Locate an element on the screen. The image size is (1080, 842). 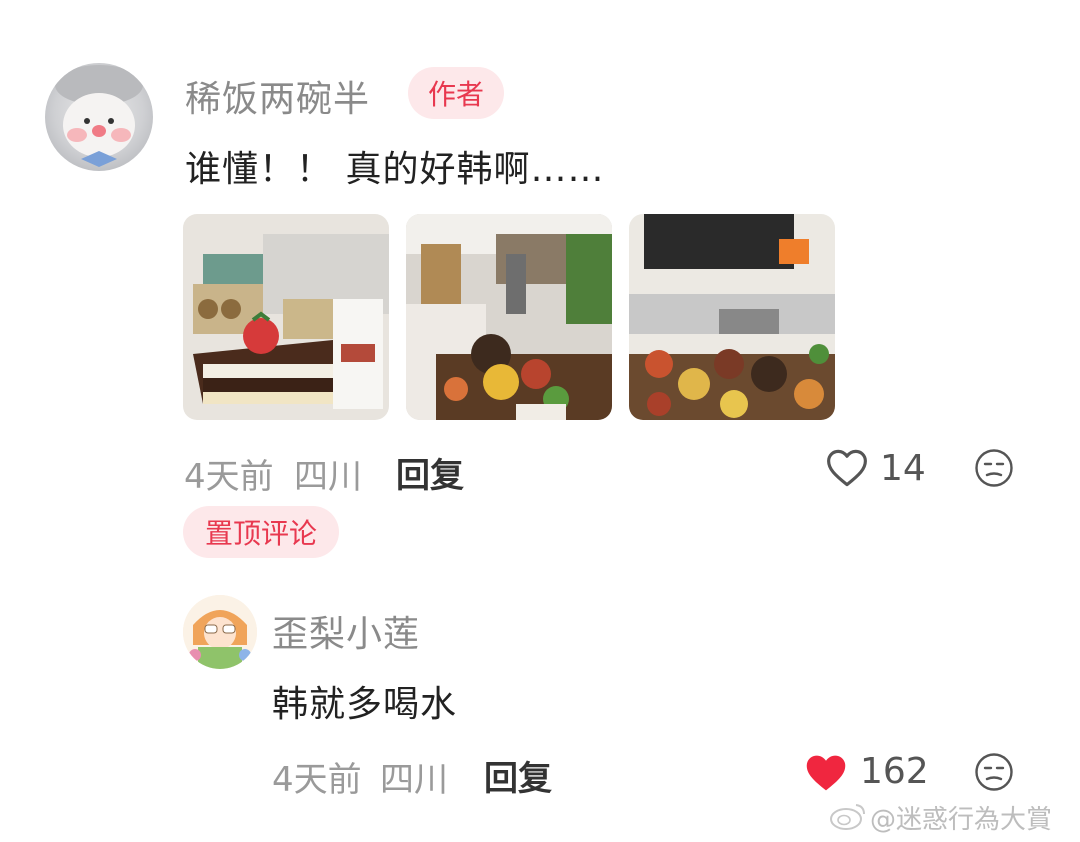
like-count: 14 is located at coordinates (903, 468).